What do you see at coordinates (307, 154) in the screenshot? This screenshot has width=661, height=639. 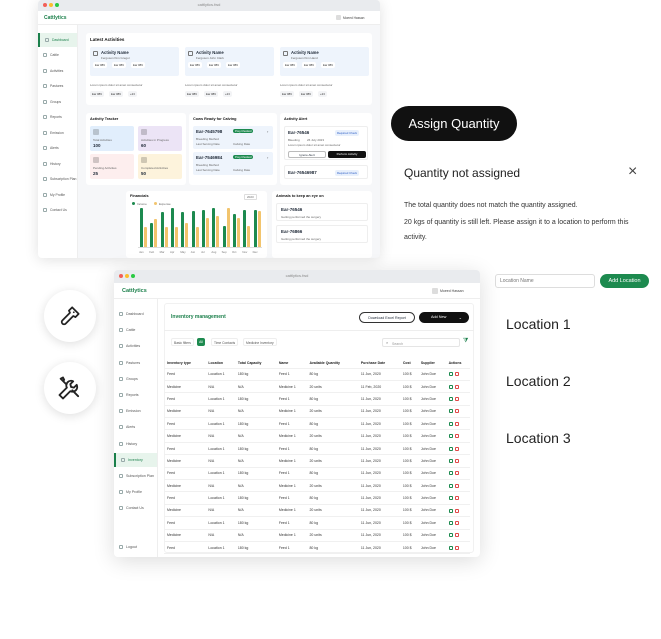 I see `ignore-alert-button: Ignore Alert` at bounding box center [307, 154].